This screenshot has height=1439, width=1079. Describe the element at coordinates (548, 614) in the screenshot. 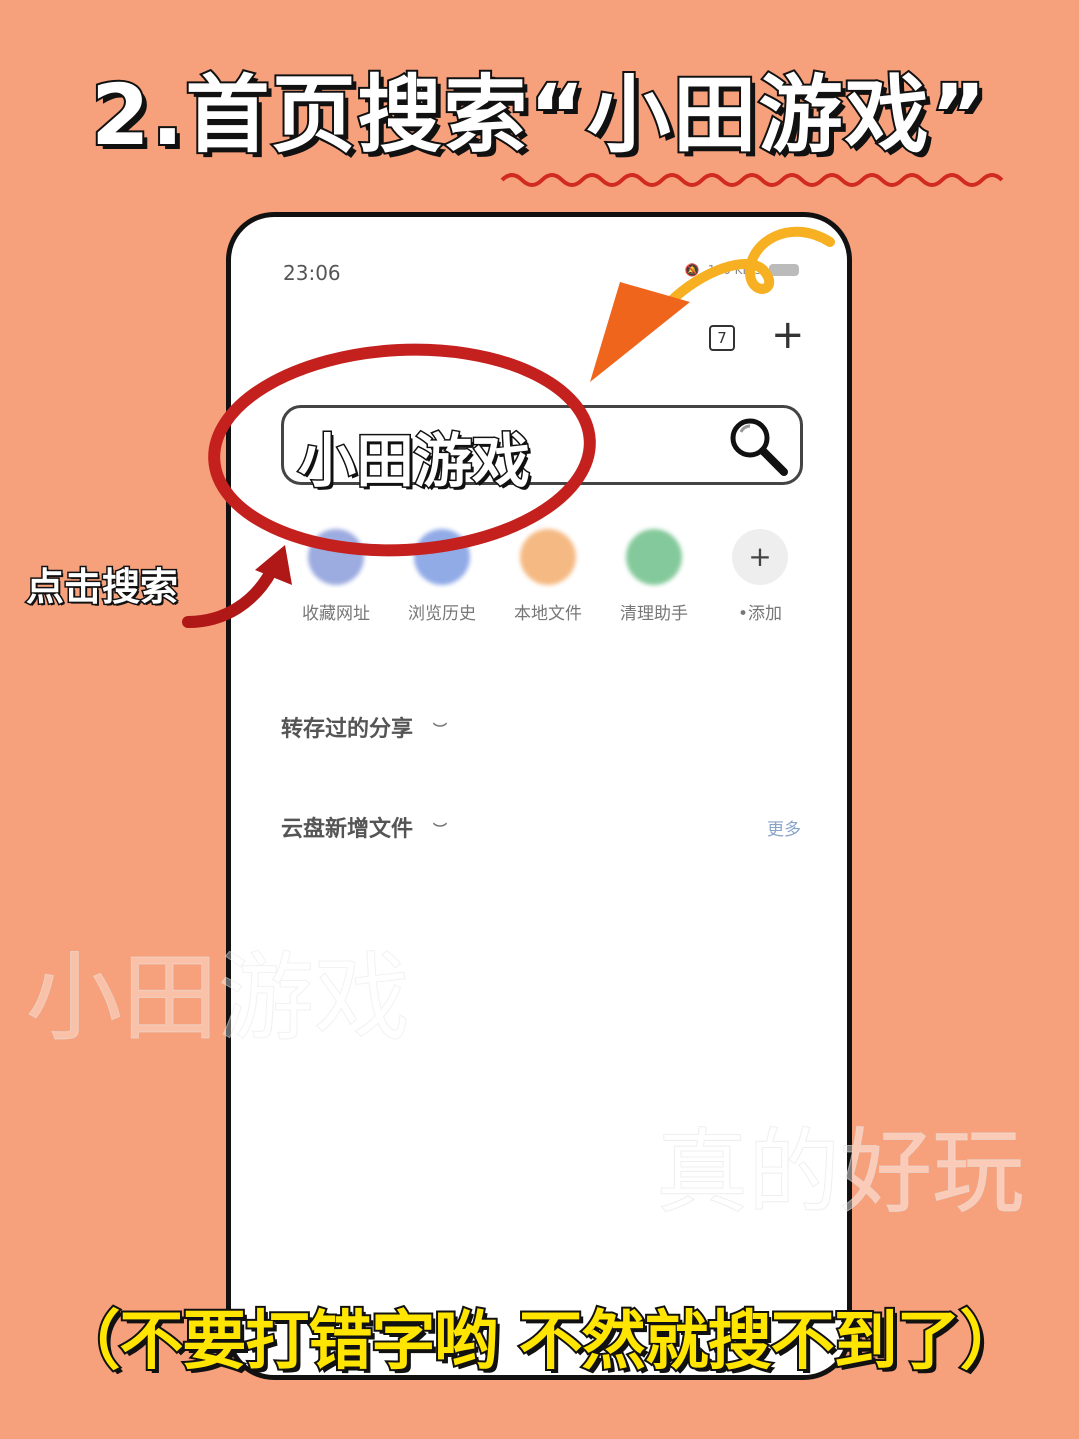

I see `quick-action-label: 本地文件` at that location.